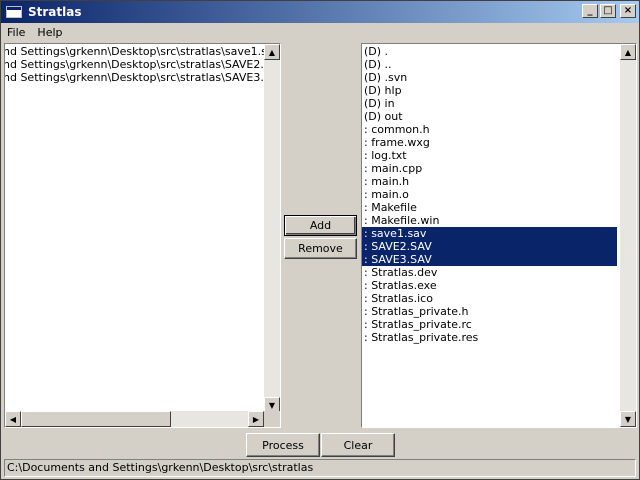  What do you see at coordinates (489, 181) in the screenshot?
I see `list-item: : main.h` at bounding box center [489, 181].